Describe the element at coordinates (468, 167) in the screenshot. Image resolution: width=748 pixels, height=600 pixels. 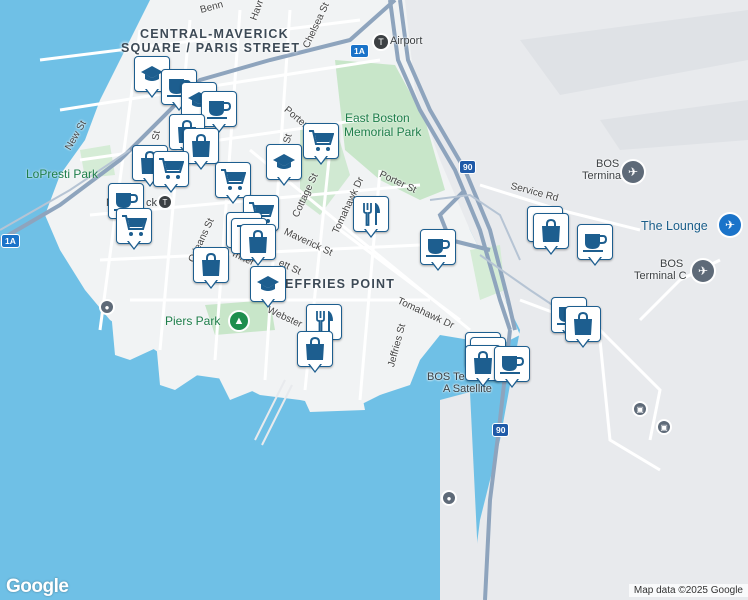
I see `interstate-90-shield: 90` at that location.